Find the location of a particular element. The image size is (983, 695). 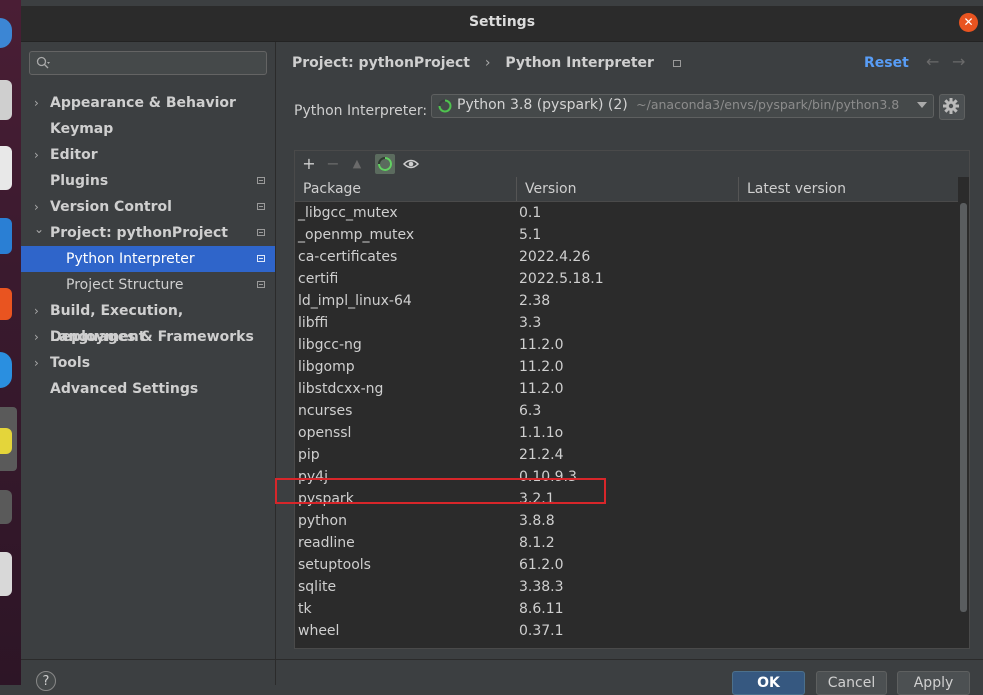

table-row: ld_impl_linux-64 2.38 is located at coordinates (626, 301).